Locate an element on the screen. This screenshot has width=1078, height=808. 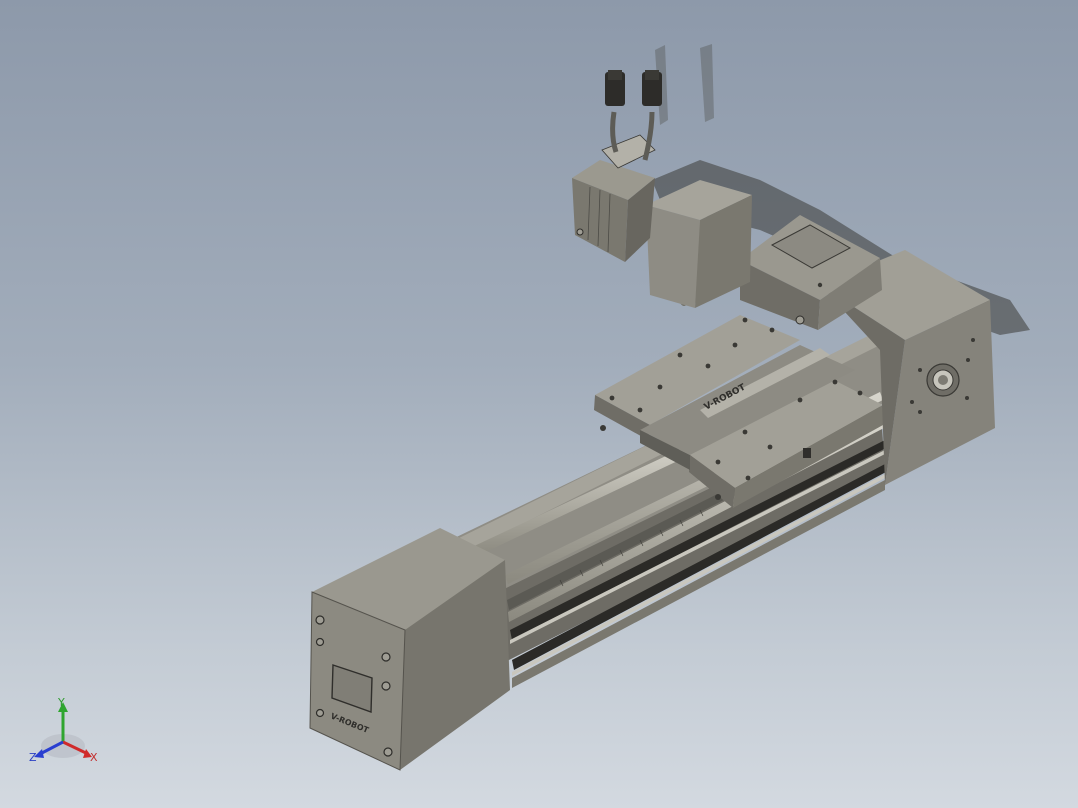
servo-motor is located at coordinates (614, 198).